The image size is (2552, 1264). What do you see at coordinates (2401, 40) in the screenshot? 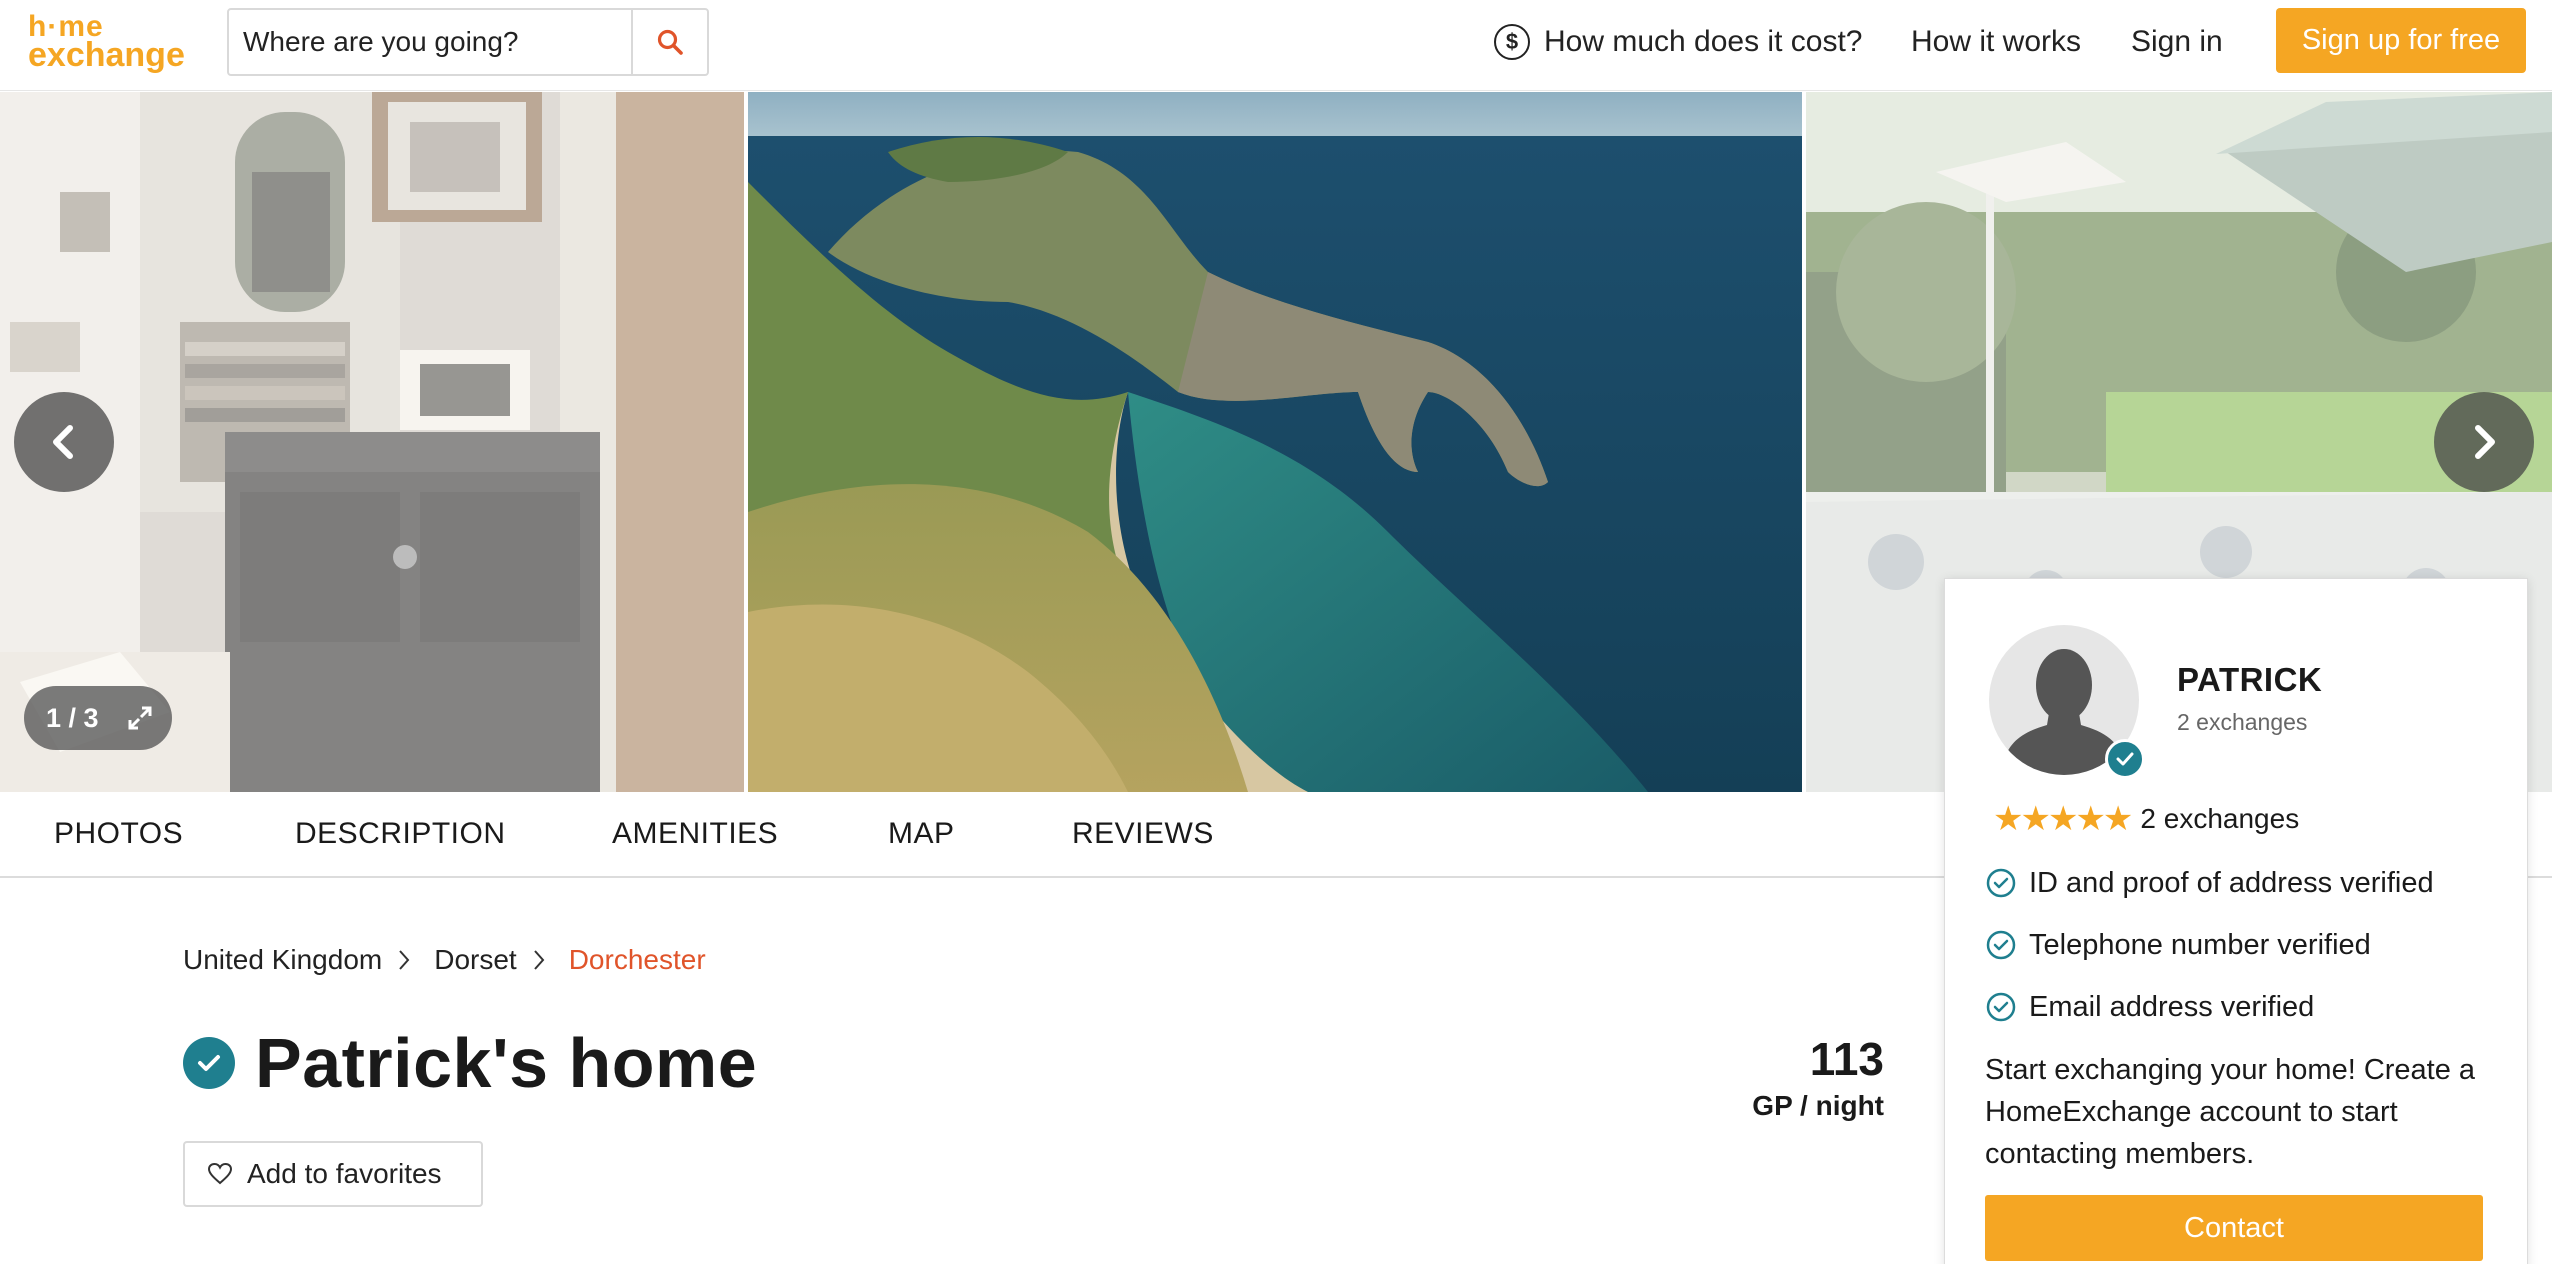
I see `sign-up-button: Sign up for free` at bounding box center [2401, 40].